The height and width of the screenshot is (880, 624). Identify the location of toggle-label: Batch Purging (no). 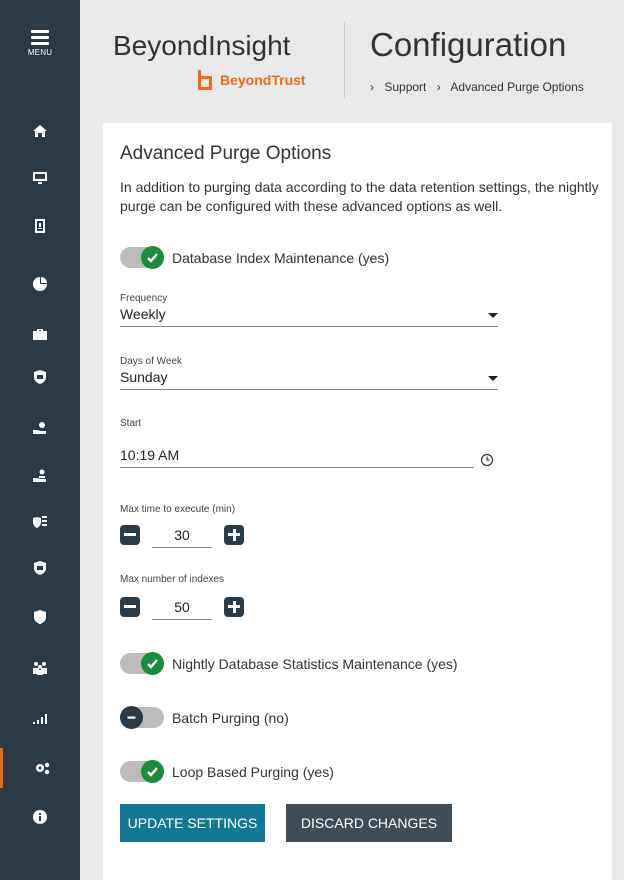
(230, 717).